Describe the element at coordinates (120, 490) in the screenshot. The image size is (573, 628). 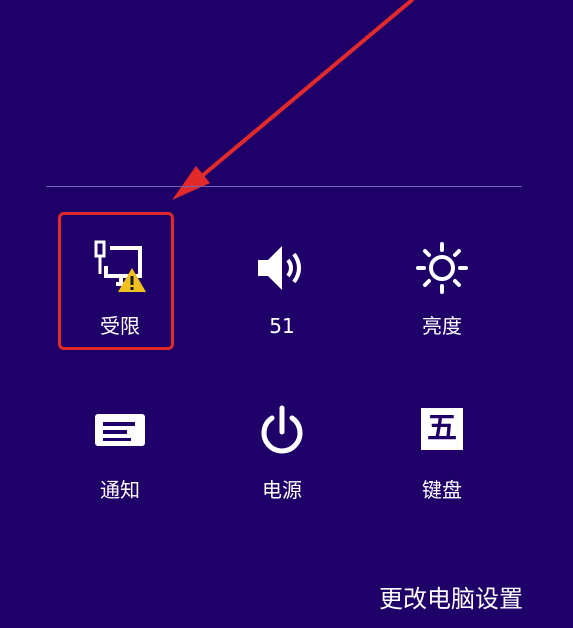
I see `notifications-label: 通知` at that location.